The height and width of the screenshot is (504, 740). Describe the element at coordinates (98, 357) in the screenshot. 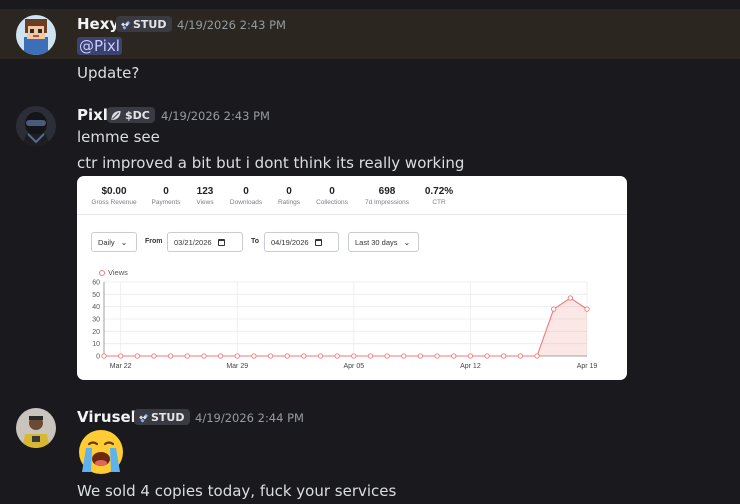

I see `y-tick-label: 0` at that location.